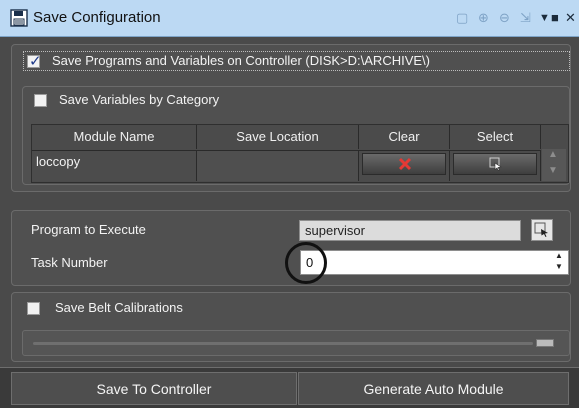 Image resolution: width=579 pixels, height=408 pixels. I want to click on window-title: Save Configuration, so click(97, 17).